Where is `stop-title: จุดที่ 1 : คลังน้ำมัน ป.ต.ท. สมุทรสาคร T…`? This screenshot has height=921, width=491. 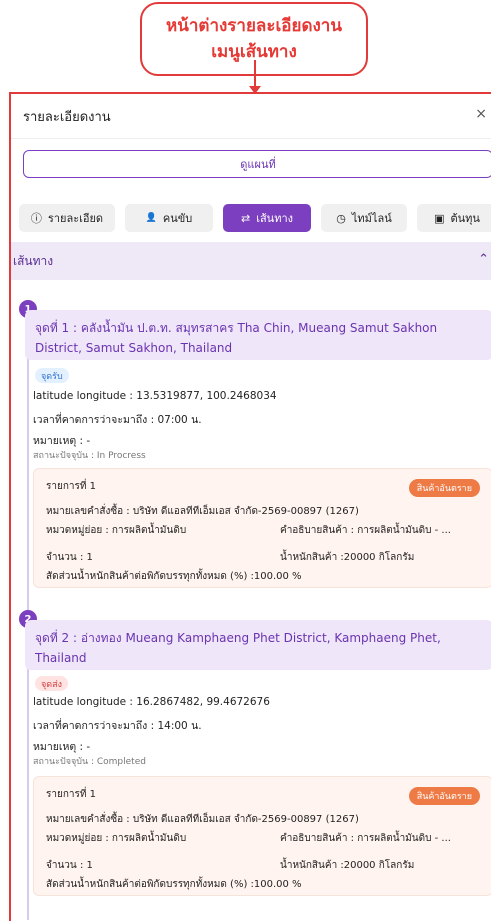
stop-title: จุดที่ 1 : คลังน้ำมัน ป.ต.ท. สมุทรสาคร T… is located at coordinates (236, 338).